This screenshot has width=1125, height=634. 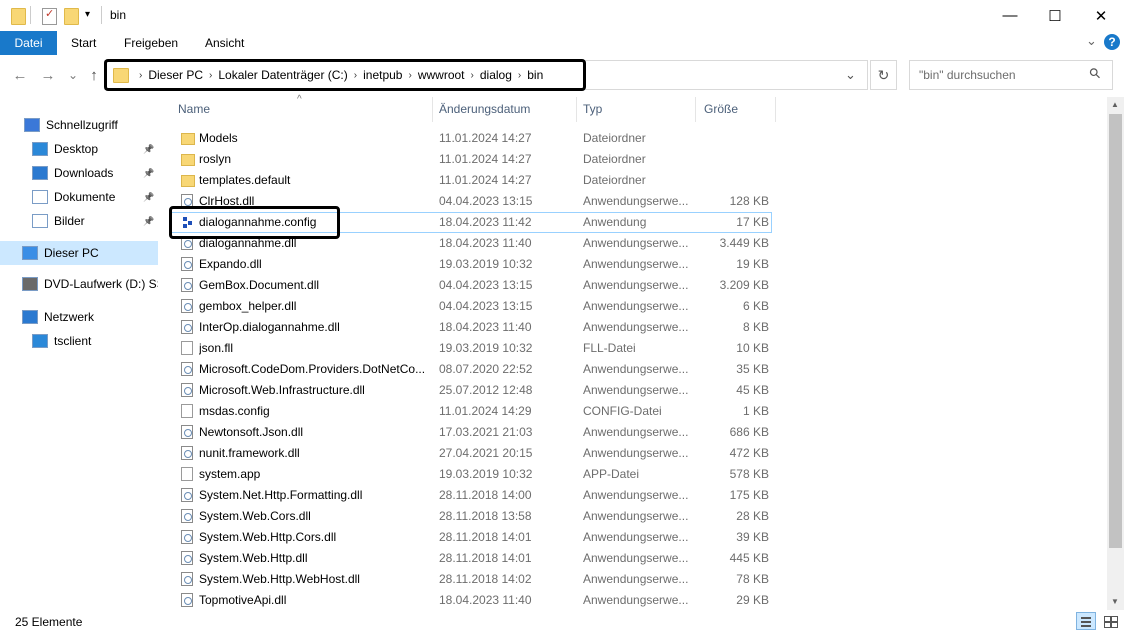 I want to click on breadcrumb-item: wwwroot, so click(x=441, y=75).